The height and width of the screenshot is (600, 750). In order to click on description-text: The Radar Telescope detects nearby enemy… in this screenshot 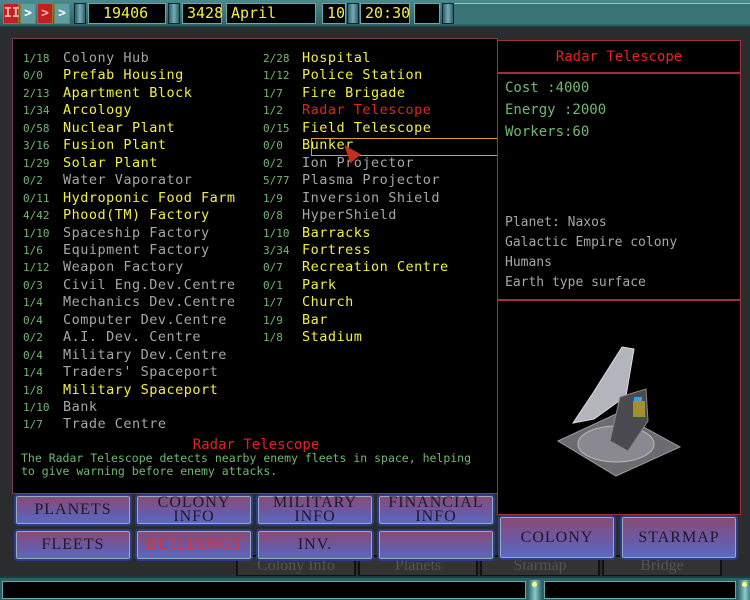, I will do `click(246, 464)`.